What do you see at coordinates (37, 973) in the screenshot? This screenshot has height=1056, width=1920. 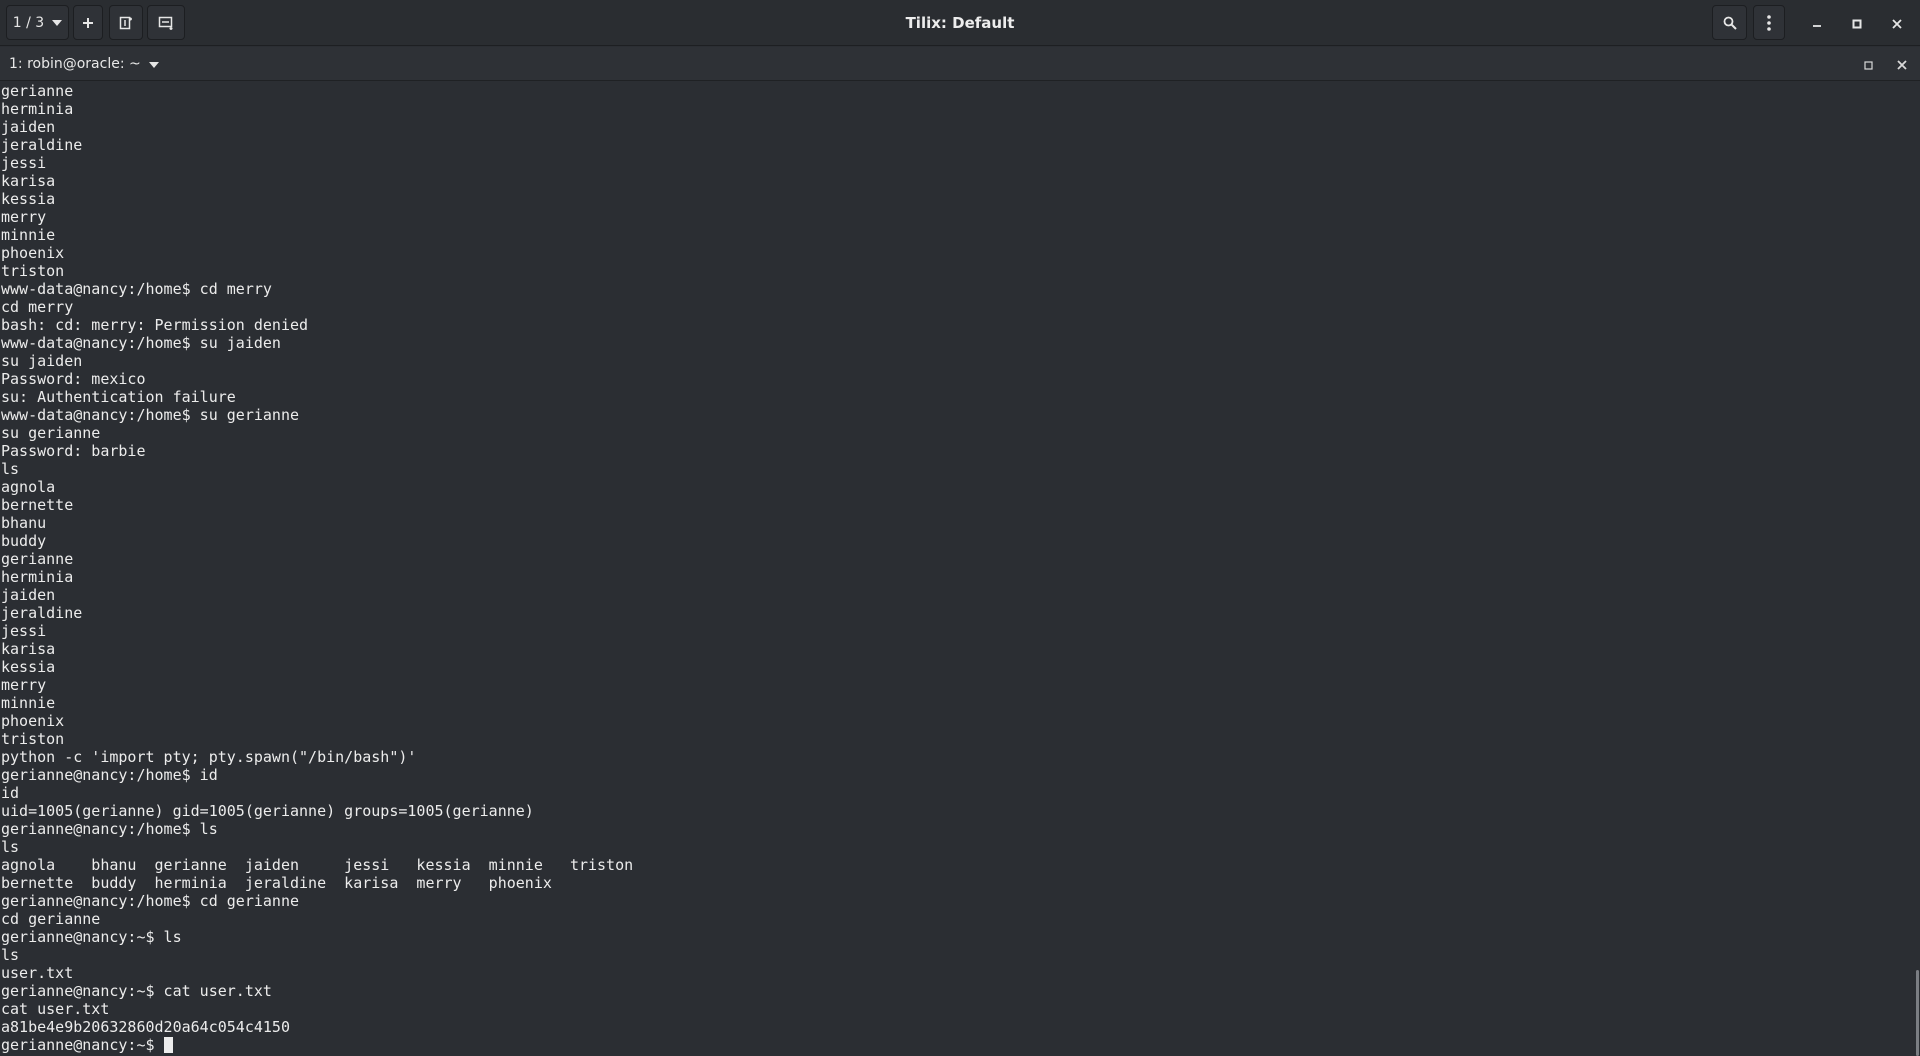 I see `terminal-line: user.txt` at bounding box center [37, 973].